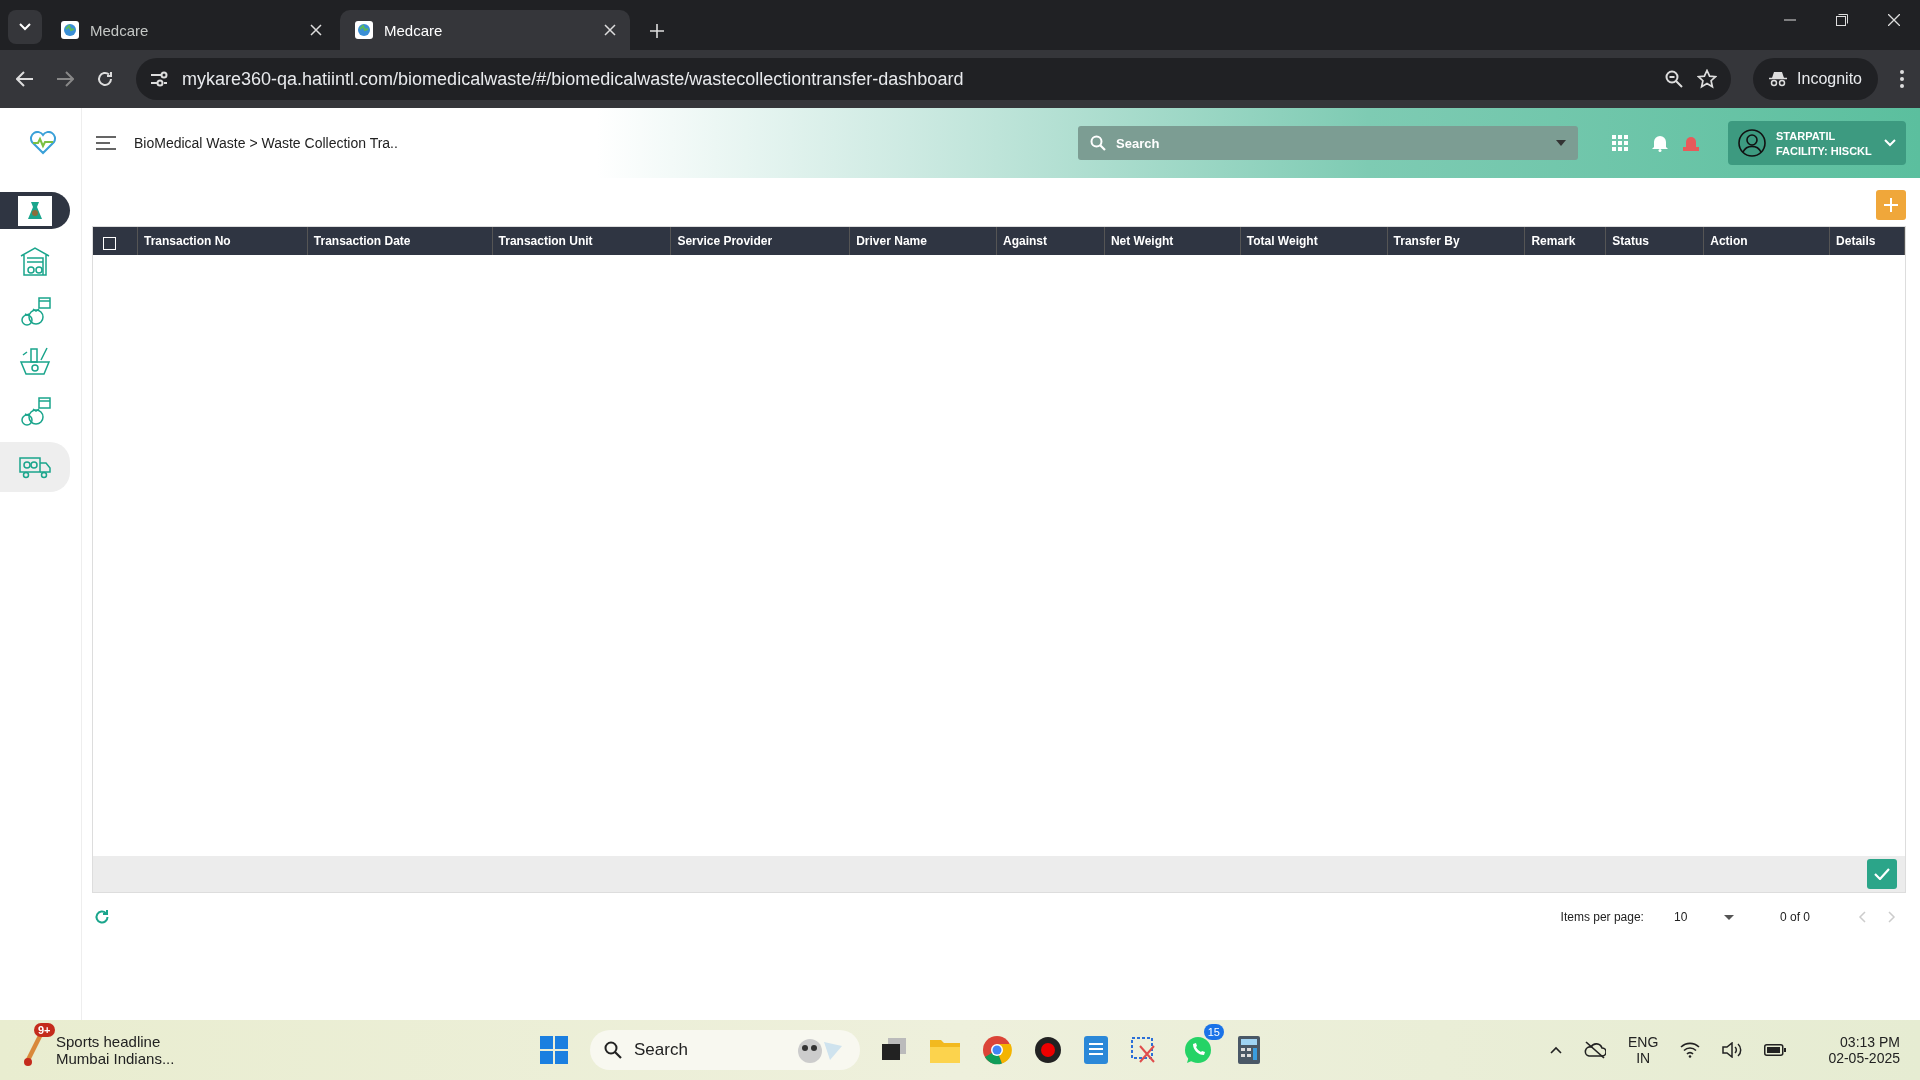  What do you see at coordinates (266, 143) in the screenshot?
I see `breadcrumb: BioMedical Waste > Waste Collection Tra..` at bounding box center [266, 143].